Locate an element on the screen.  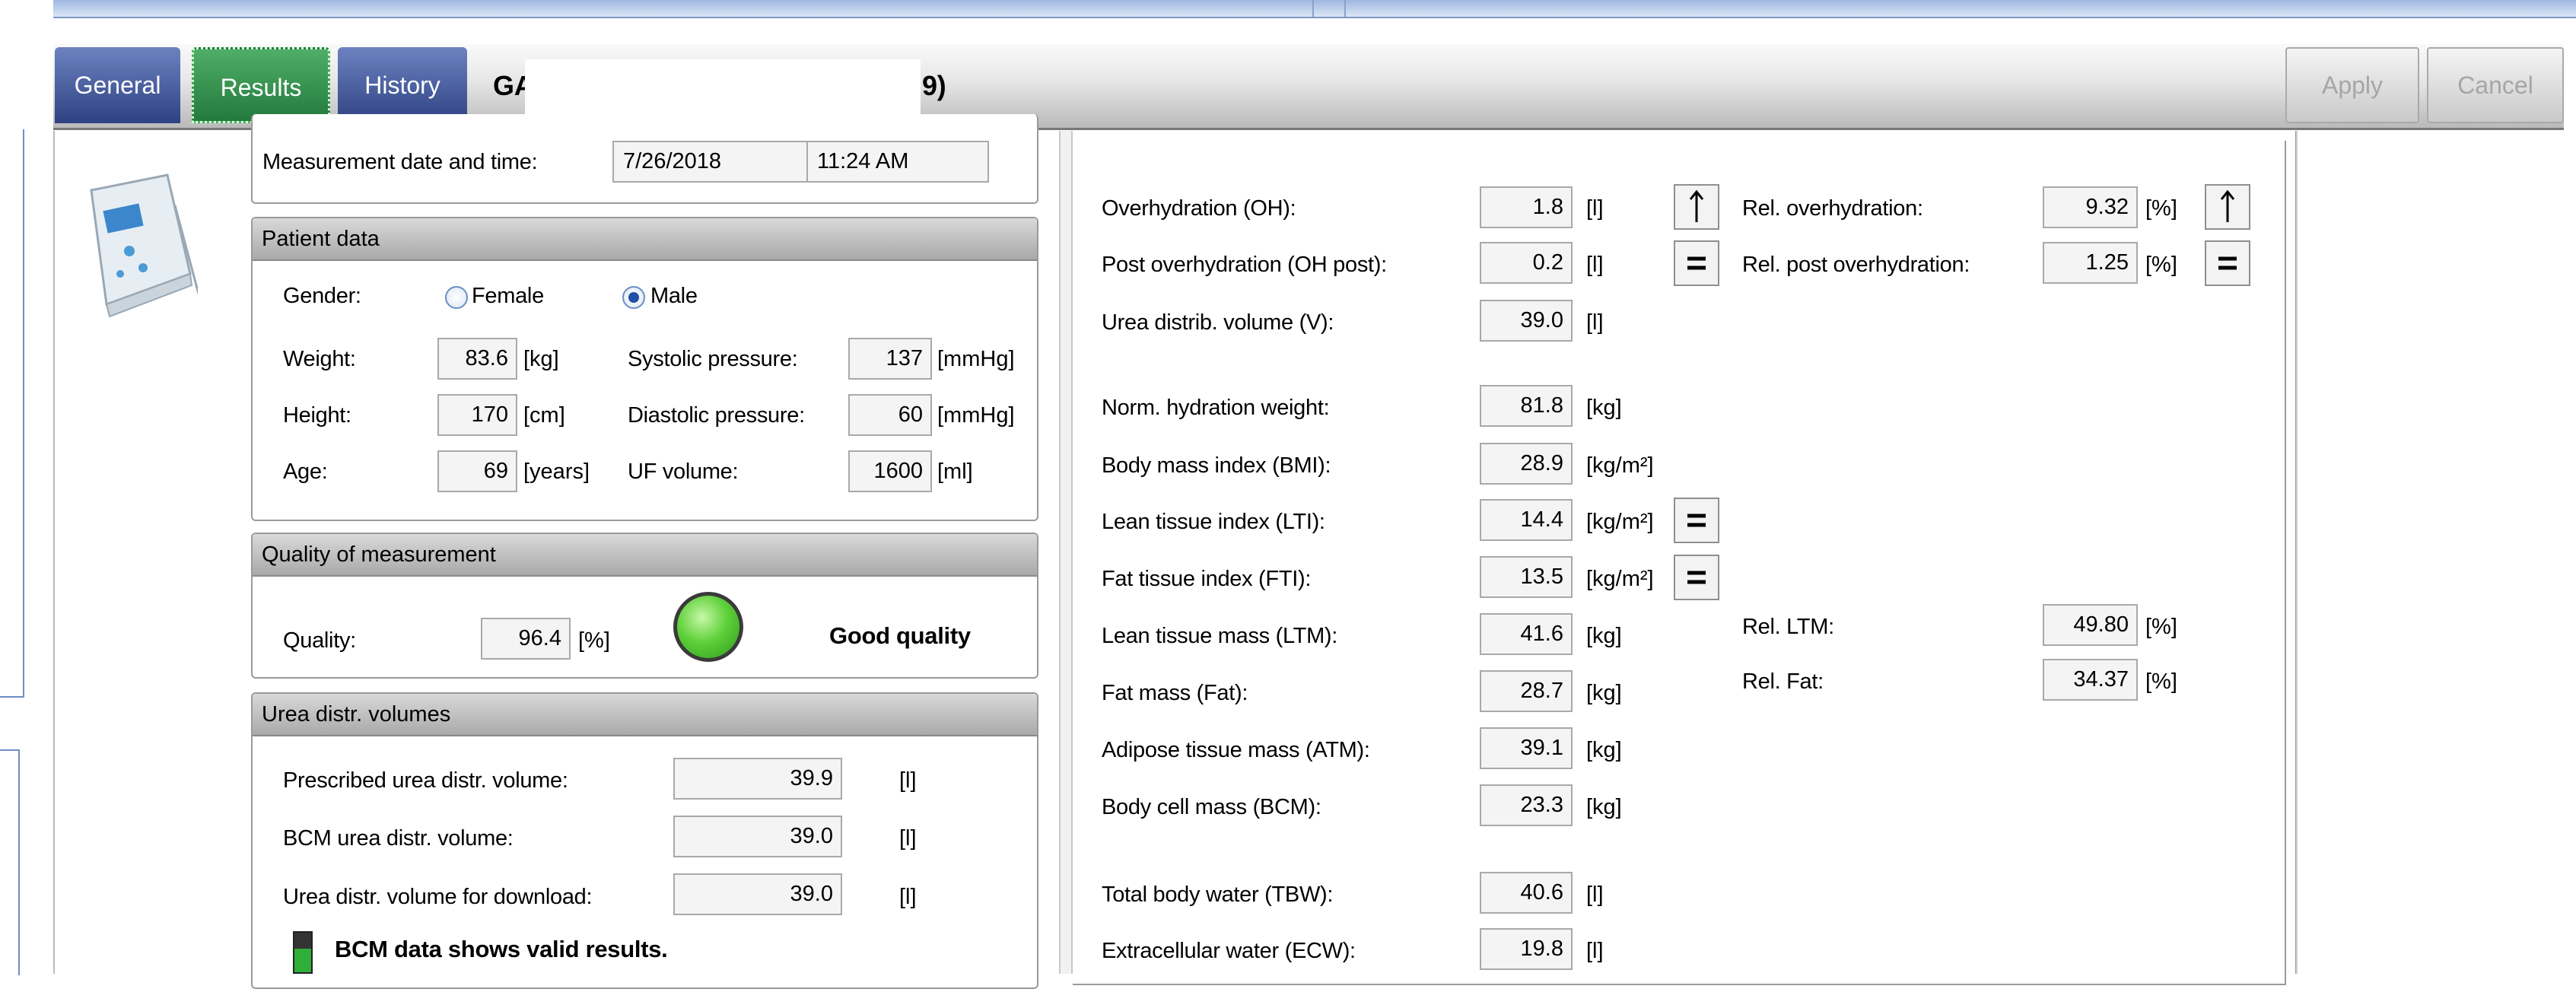
rel-oh-post-field: 1.25 is located at coordinates (2090, 263).